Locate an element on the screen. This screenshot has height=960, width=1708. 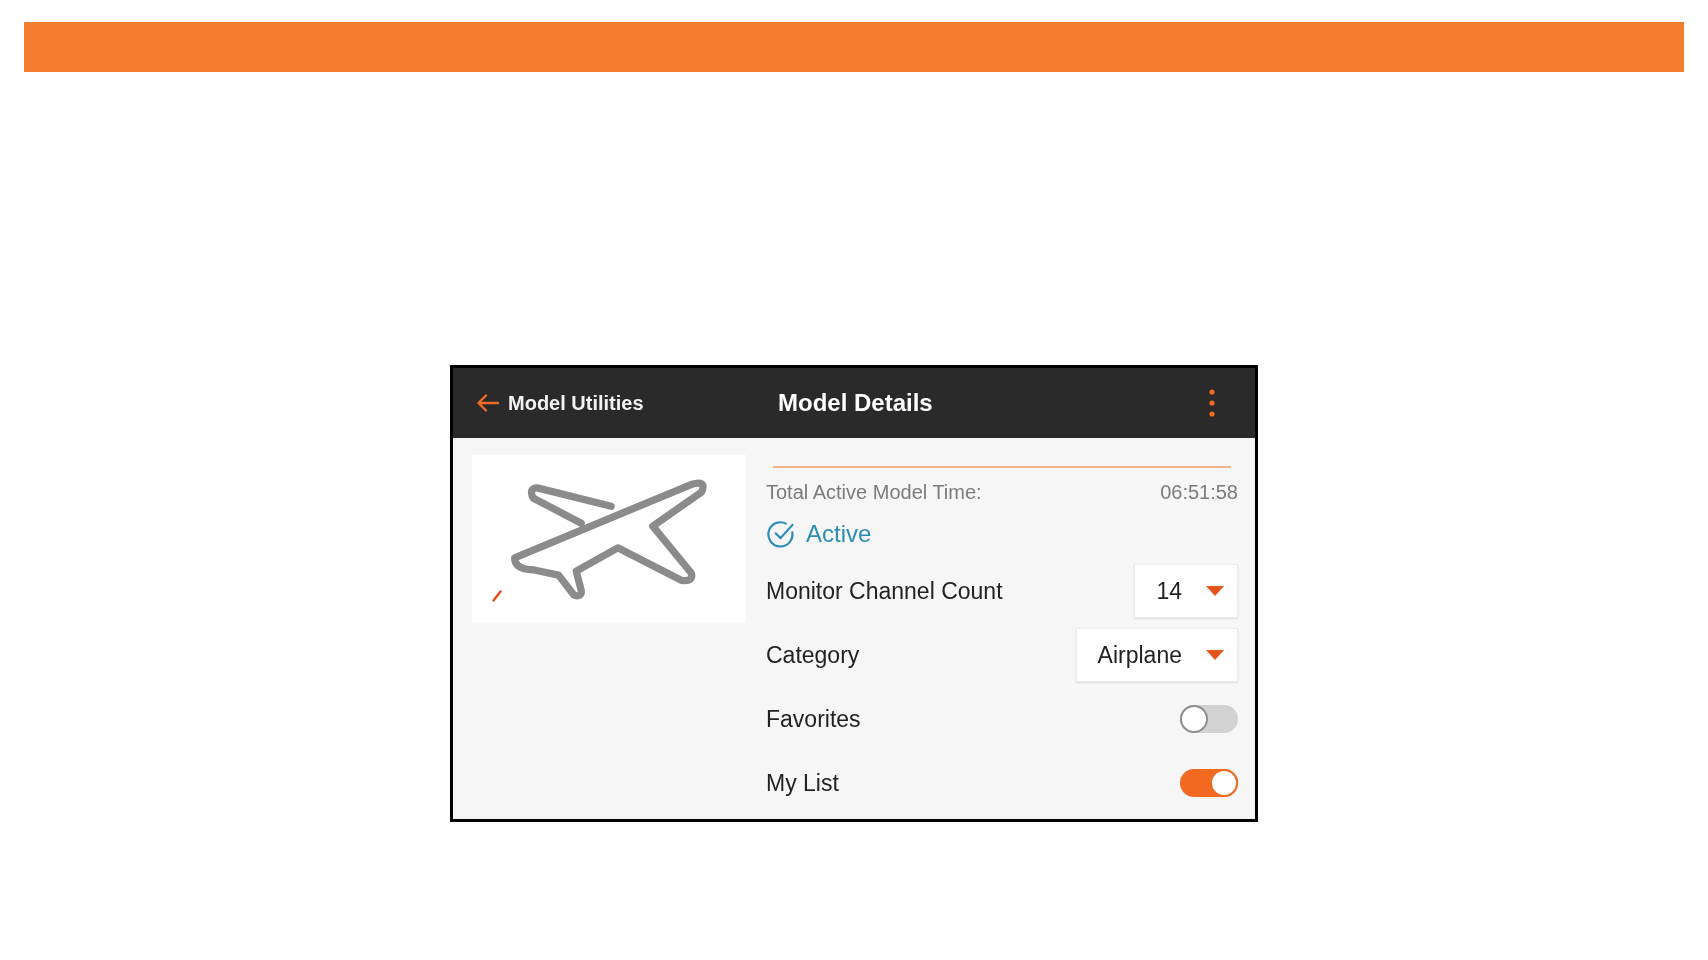
select-dropdown: Airplane is located at coordinates (1156, 655).